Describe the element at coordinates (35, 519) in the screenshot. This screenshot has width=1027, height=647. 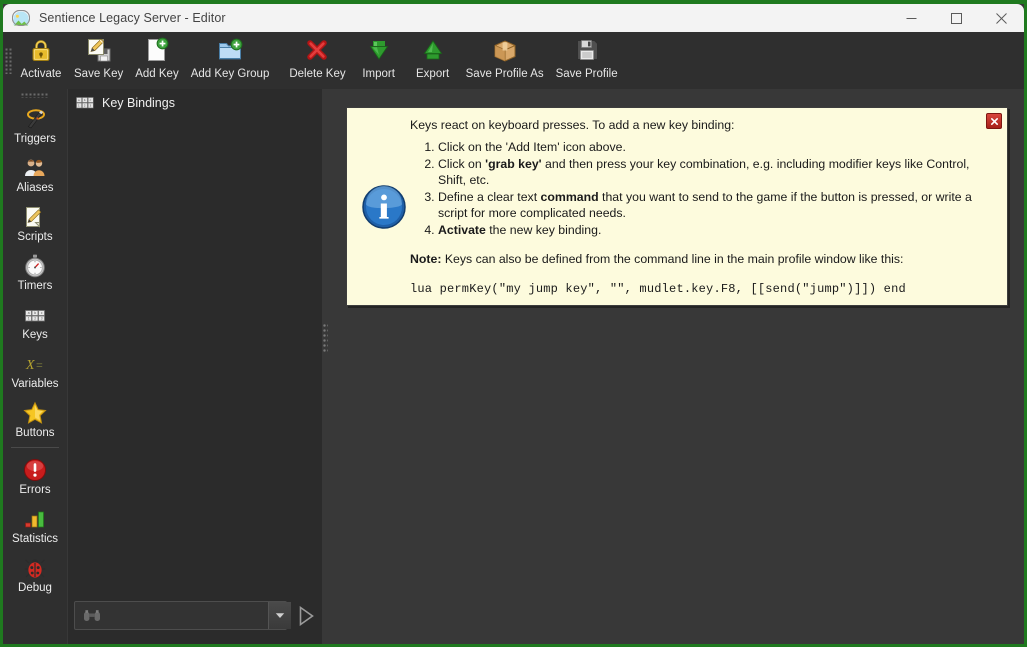
I see `bar-chart-icon` at that location.